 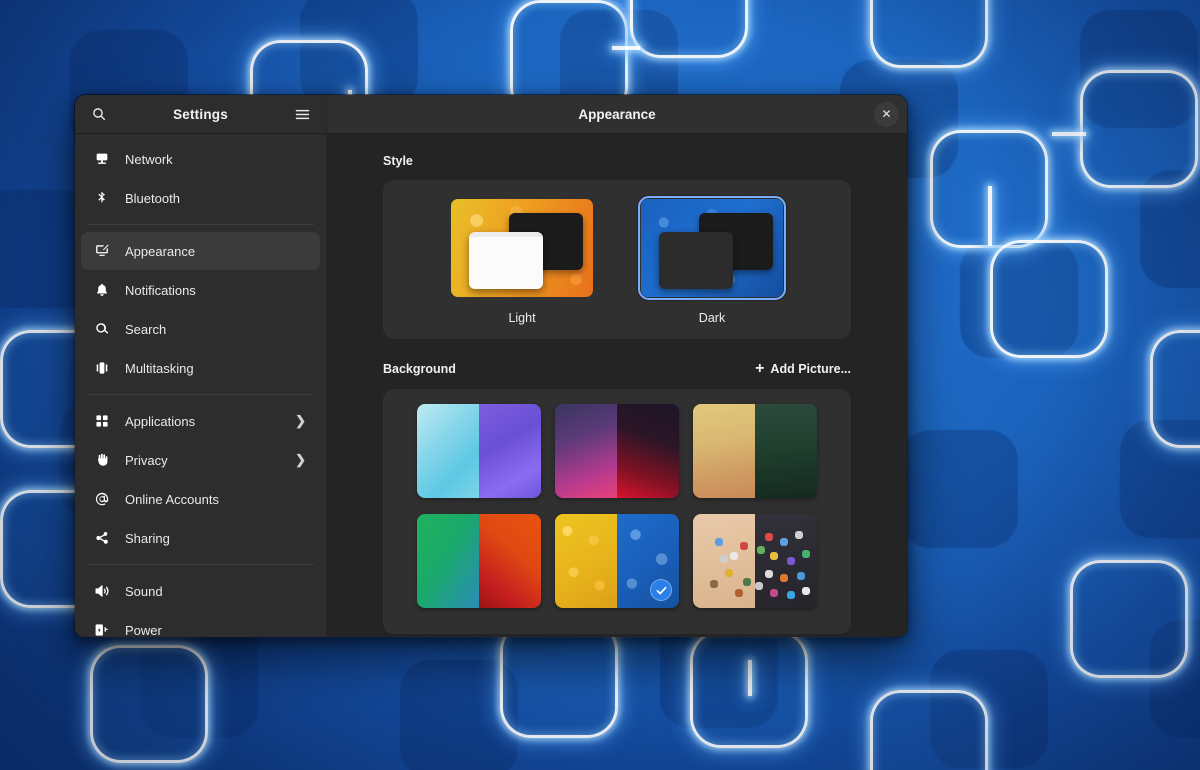 What do you see at coordinates (149, 159) in the screenshot?
I see `sidebar-item-label: Network` at bounding box center [149, 159].